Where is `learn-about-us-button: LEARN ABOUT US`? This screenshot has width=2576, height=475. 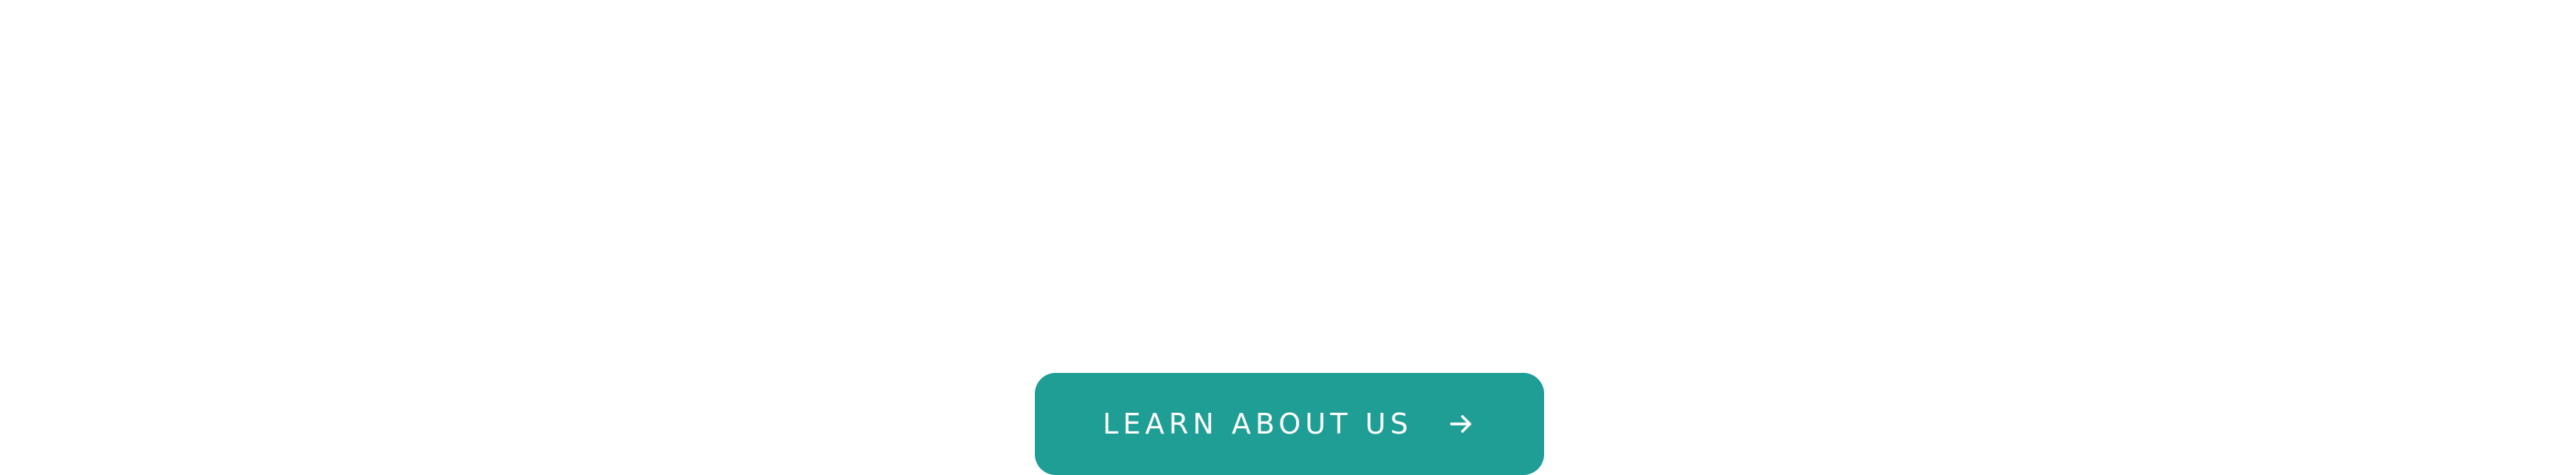
learn-about-us-button: LEARN ABOUT US is located at coordinates (1289, 424).